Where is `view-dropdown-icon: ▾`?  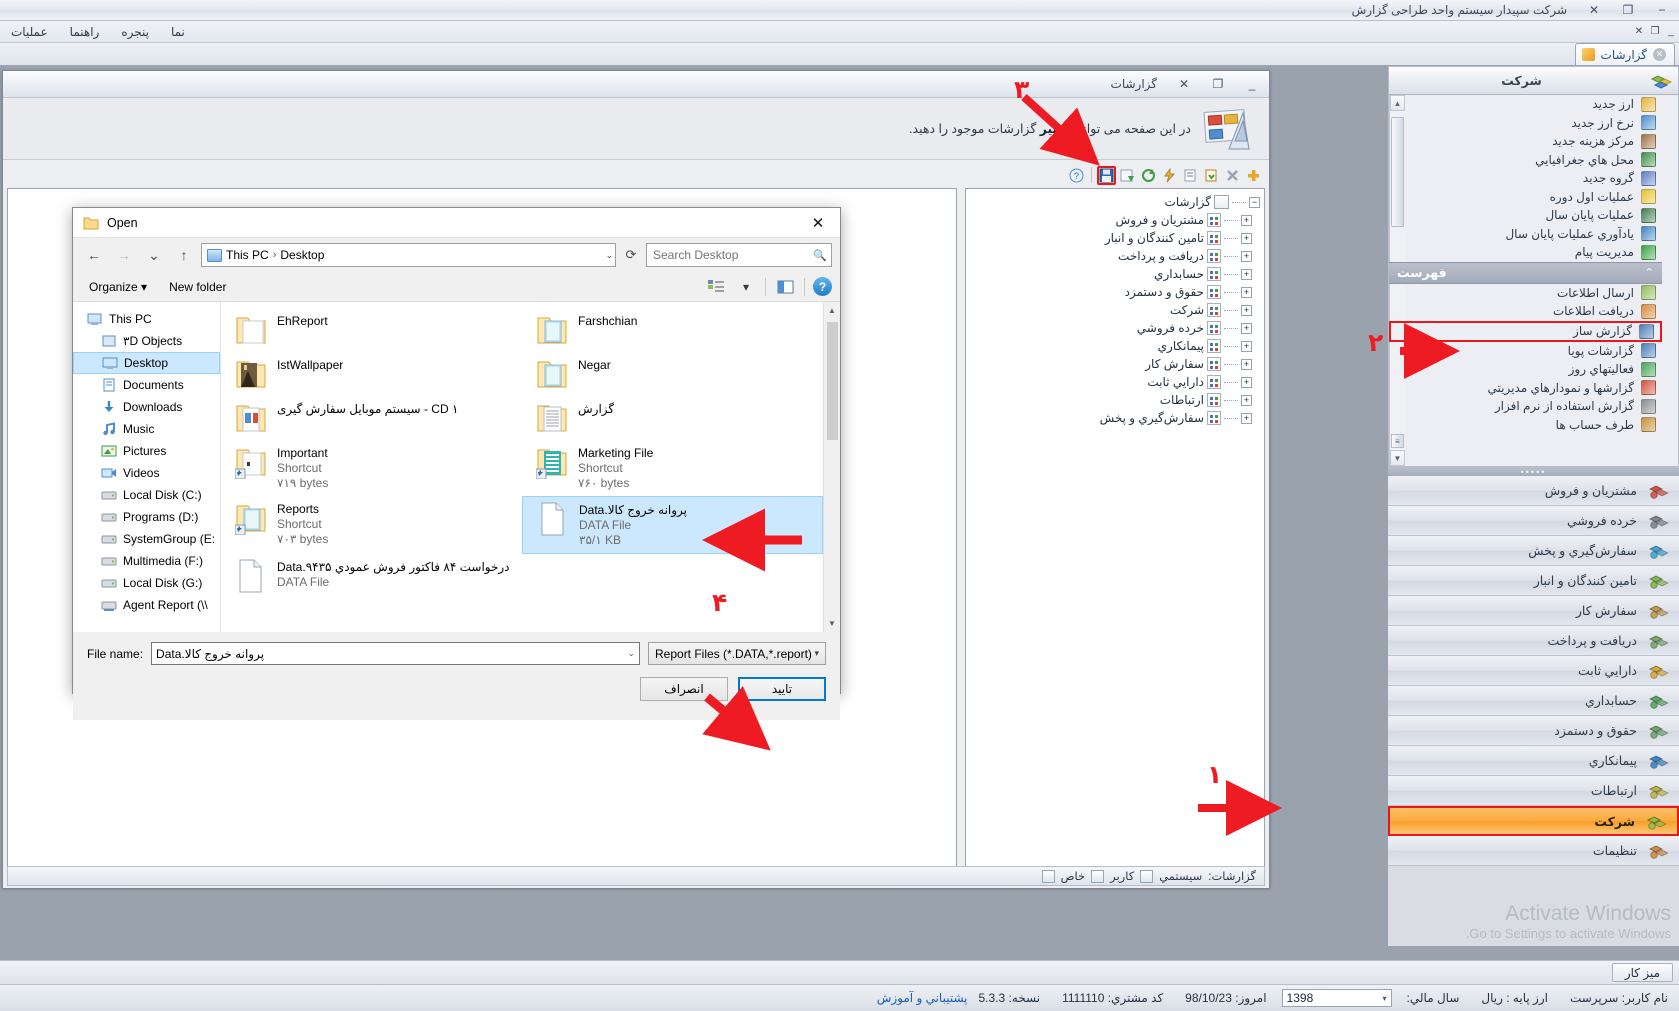
view-dropdown-icon: ▾ is located at coordinates (746, 287).